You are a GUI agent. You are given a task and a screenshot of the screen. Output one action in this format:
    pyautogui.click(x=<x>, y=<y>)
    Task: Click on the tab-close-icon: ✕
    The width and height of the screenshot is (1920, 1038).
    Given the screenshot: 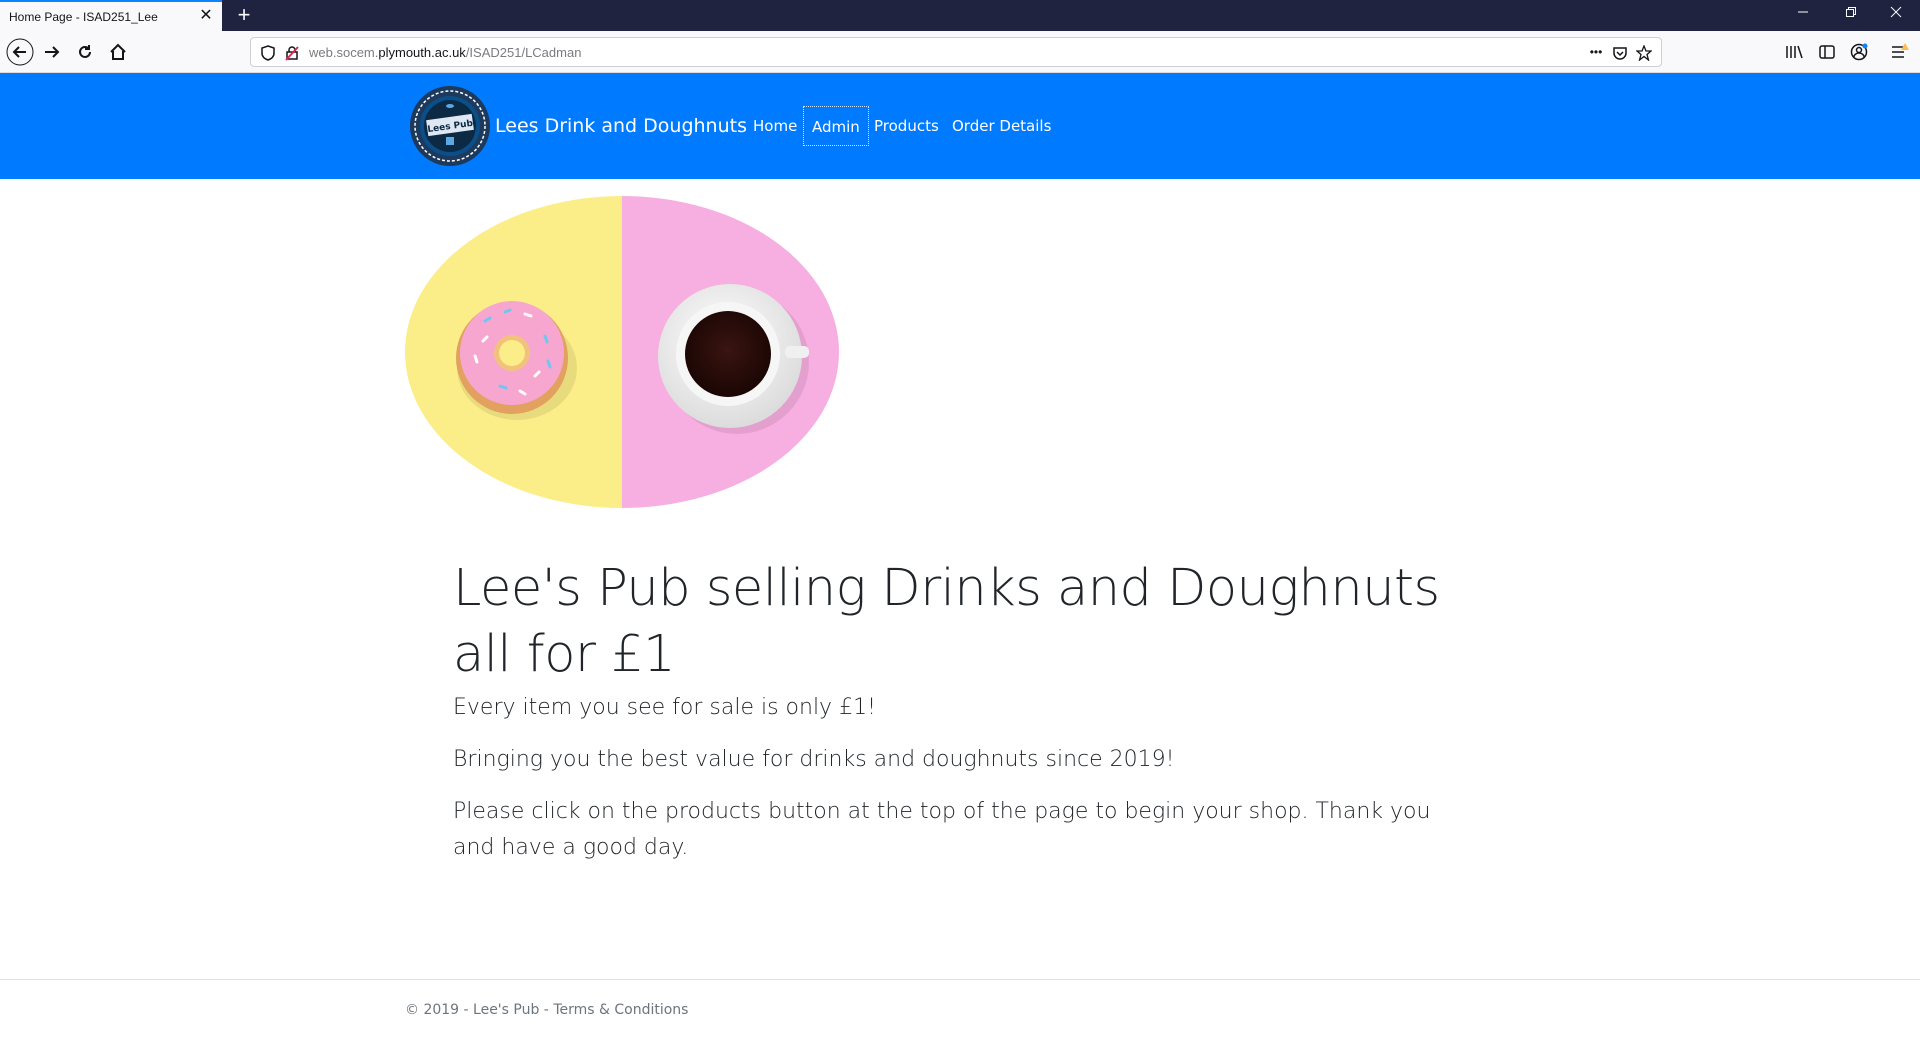 What is the action you would take?
    pyautogui.click(x=206, y=16)
    